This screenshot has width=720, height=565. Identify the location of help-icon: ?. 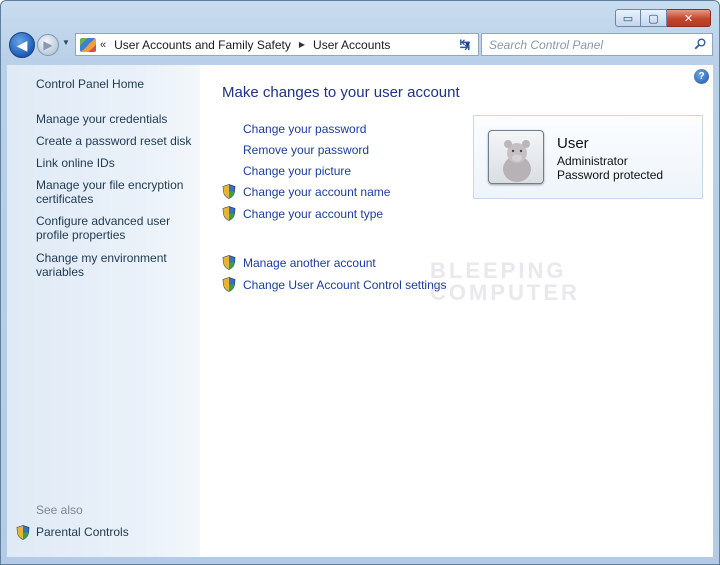
(701, 76).